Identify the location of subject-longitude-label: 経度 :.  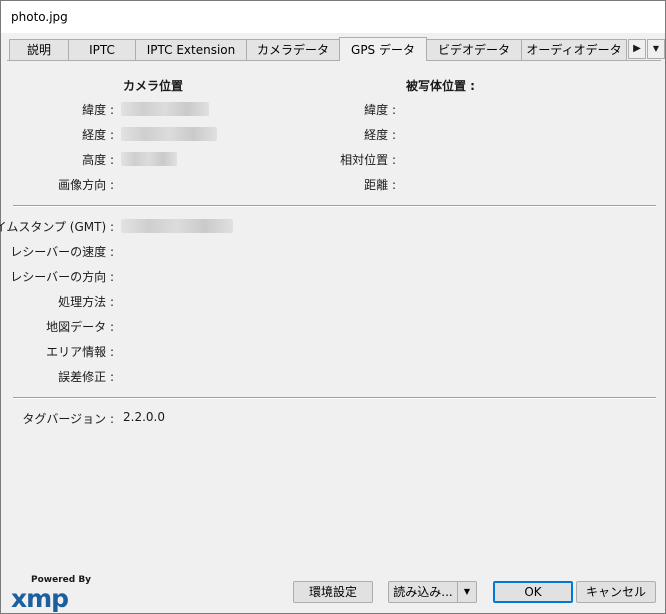
(380, 135).